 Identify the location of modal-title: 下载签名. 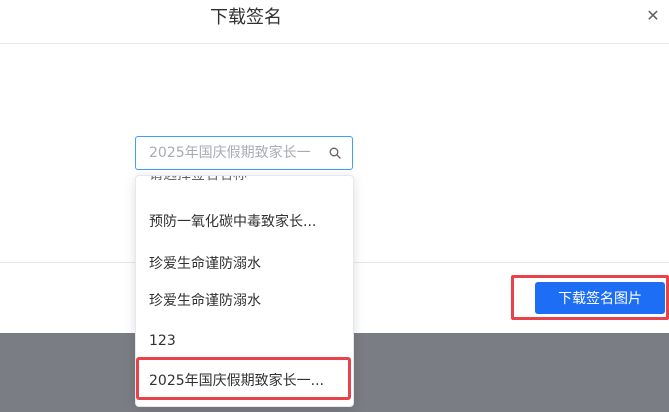
(246, 17).